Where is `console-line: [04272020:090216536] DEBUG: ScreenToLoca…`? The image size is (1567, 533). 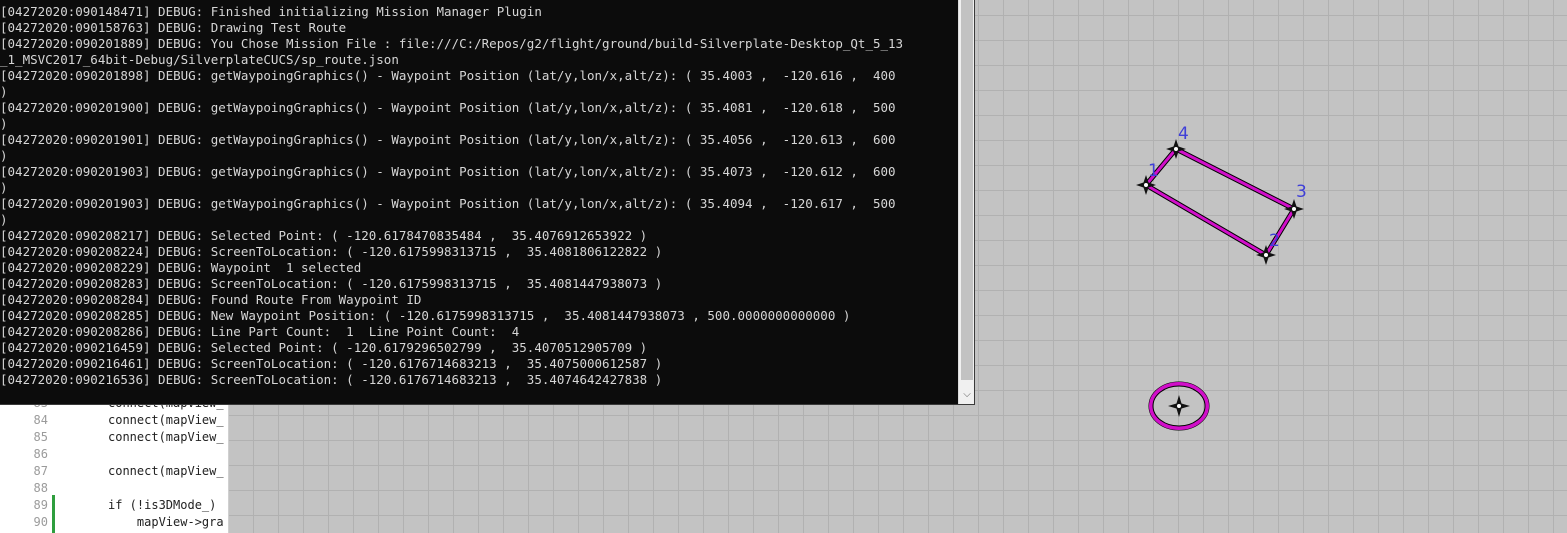
console-line: [04272020:090216536] DEBUG: ScreenToLoca… is located at coordinates (331, 379).